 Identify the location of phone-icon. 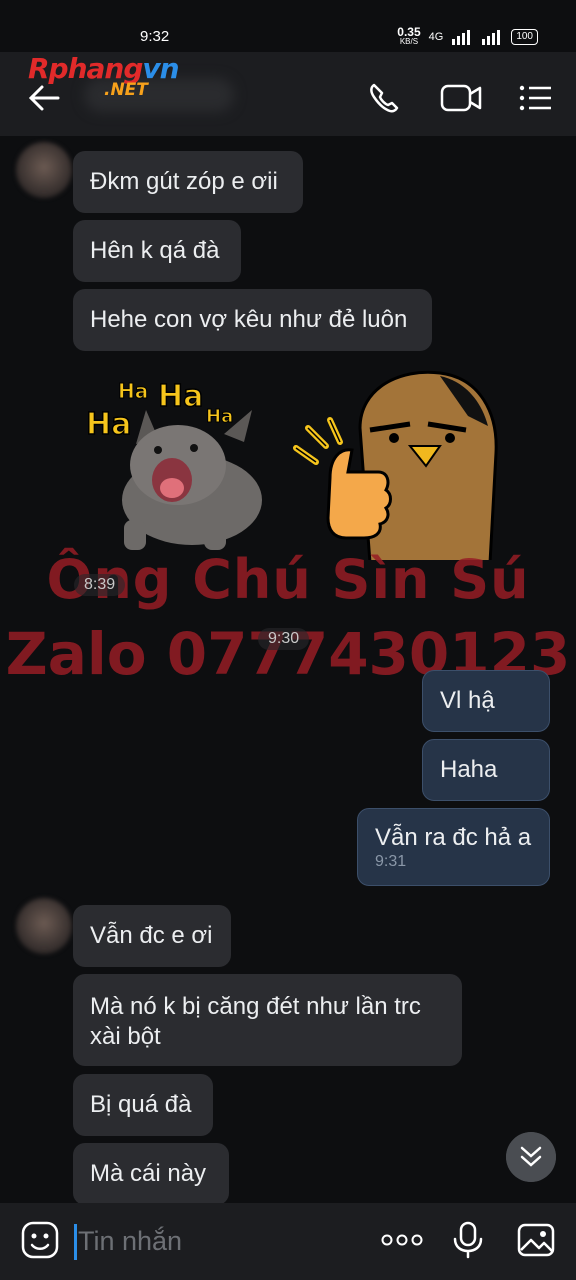
(384, 98).